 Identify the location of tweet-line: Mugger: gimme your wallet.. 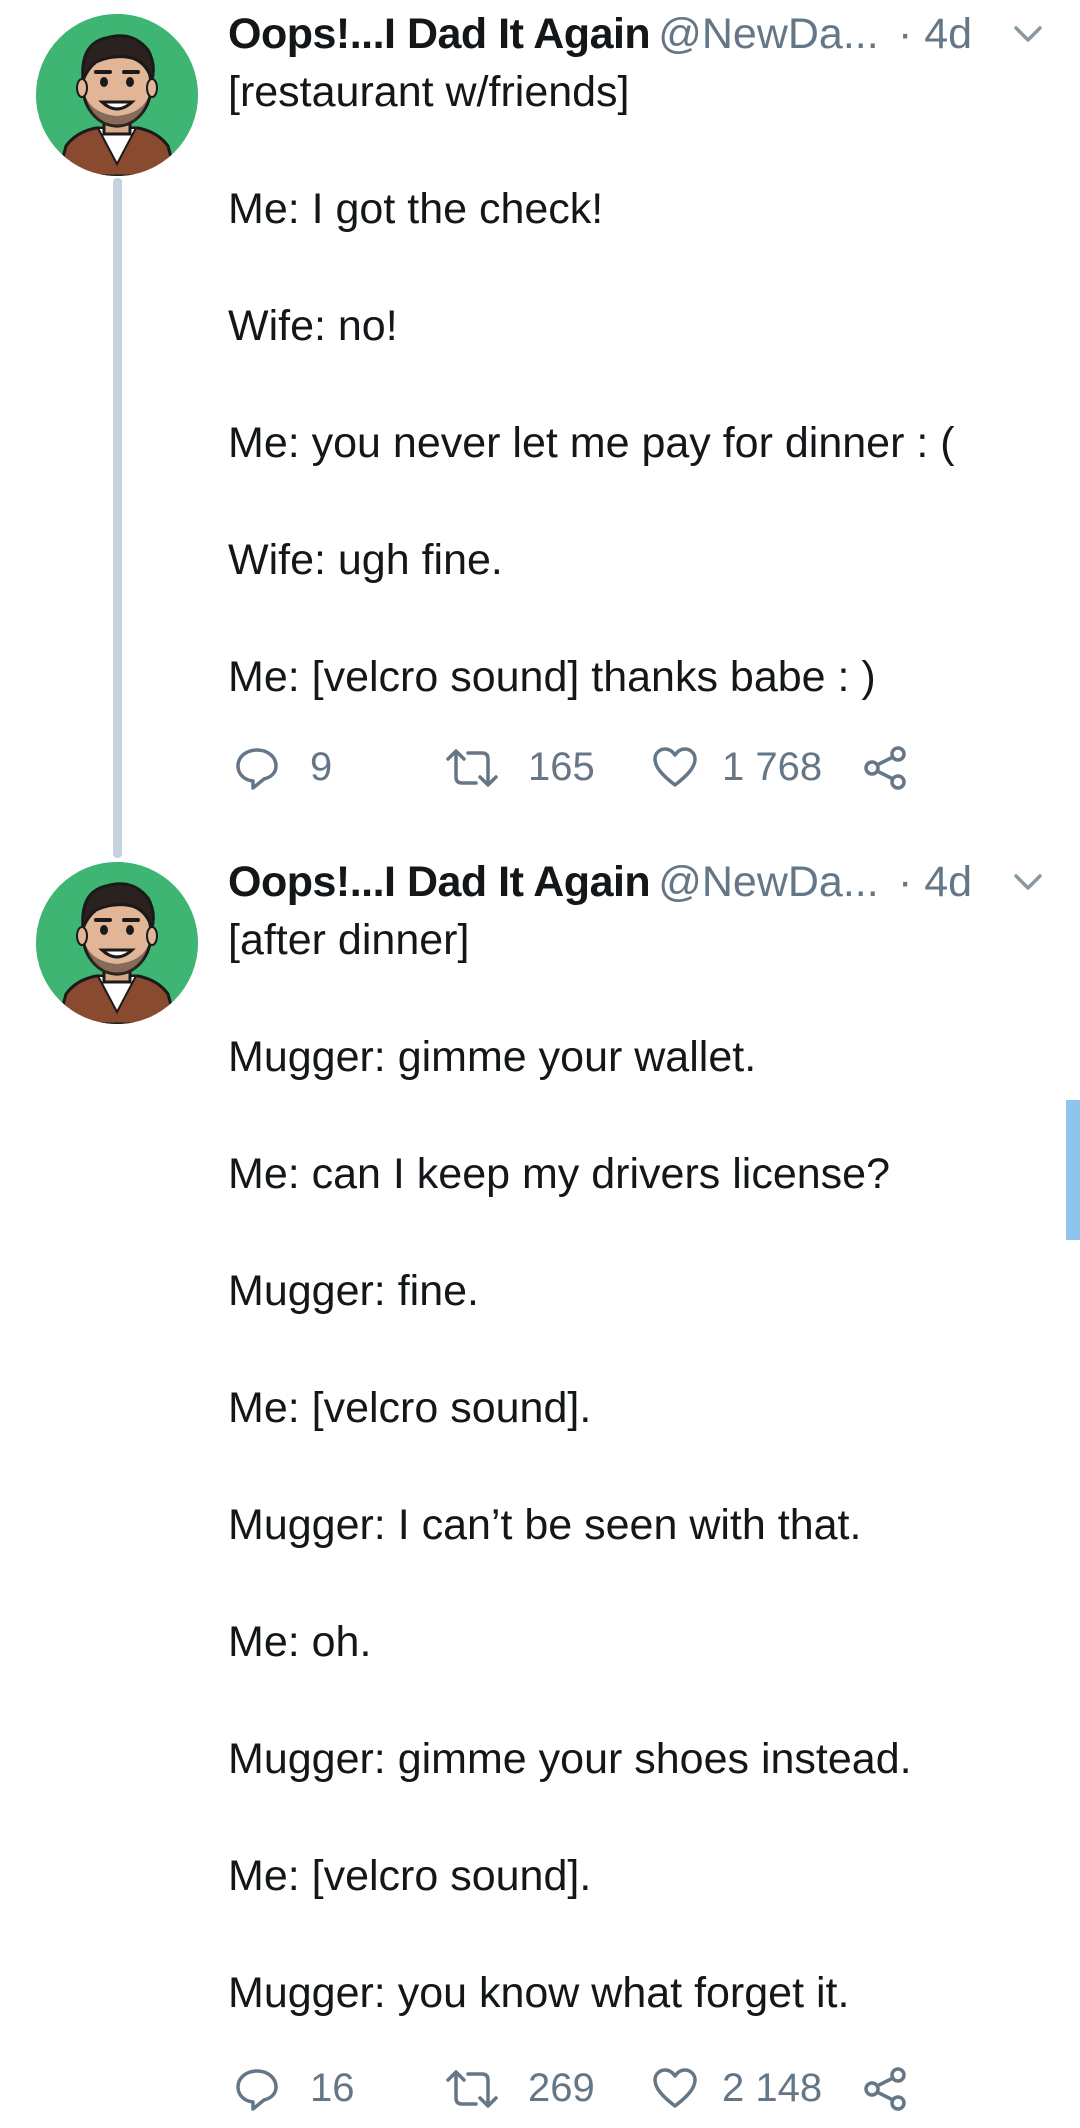
(492, 1057).